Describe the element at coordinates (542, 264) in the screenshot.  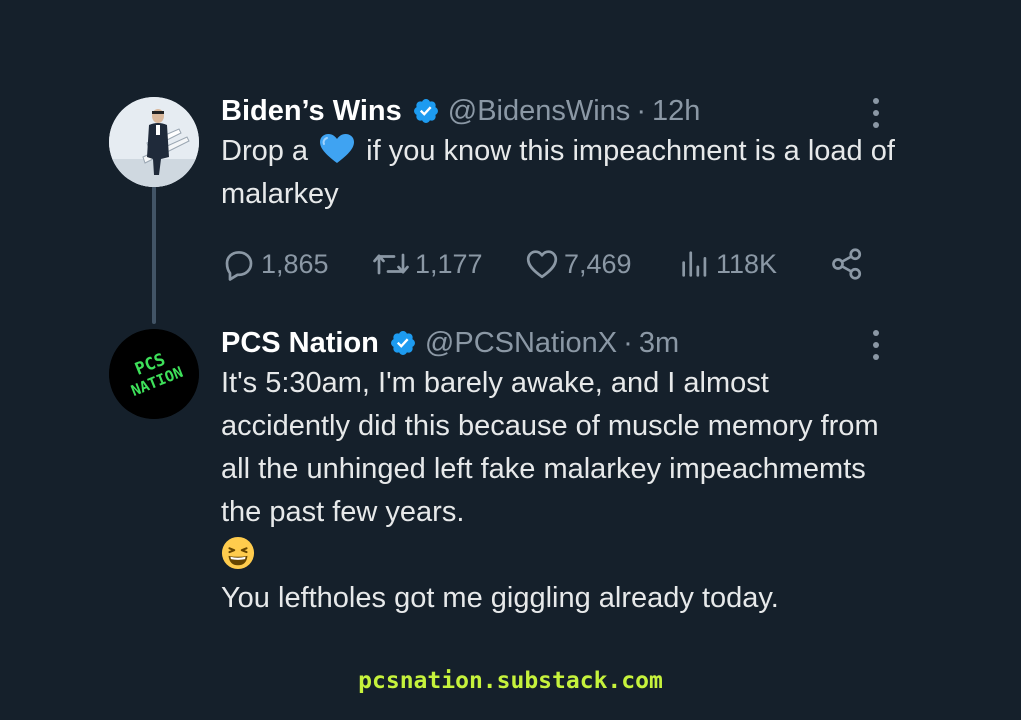
I see `heart-outline-icon` at that location.